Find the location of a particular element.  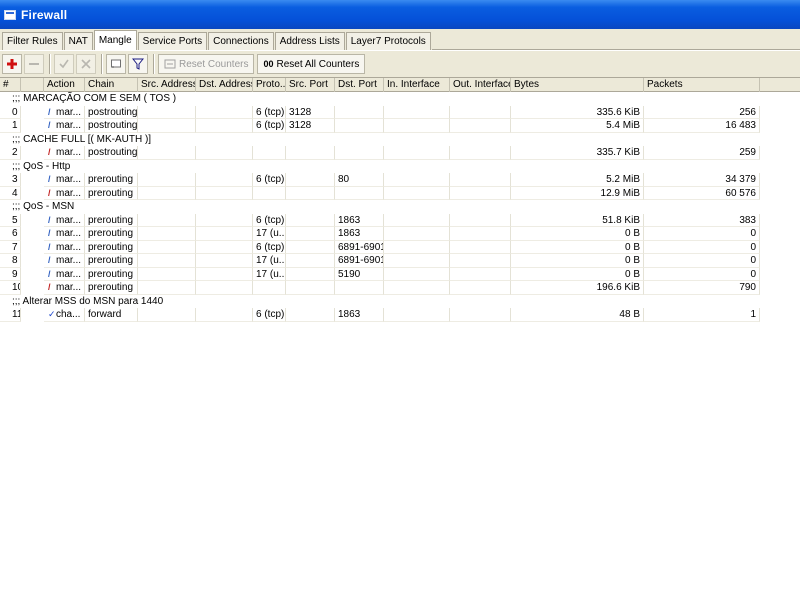

column-header-chain: Chain is located at coordinates (111, 85).